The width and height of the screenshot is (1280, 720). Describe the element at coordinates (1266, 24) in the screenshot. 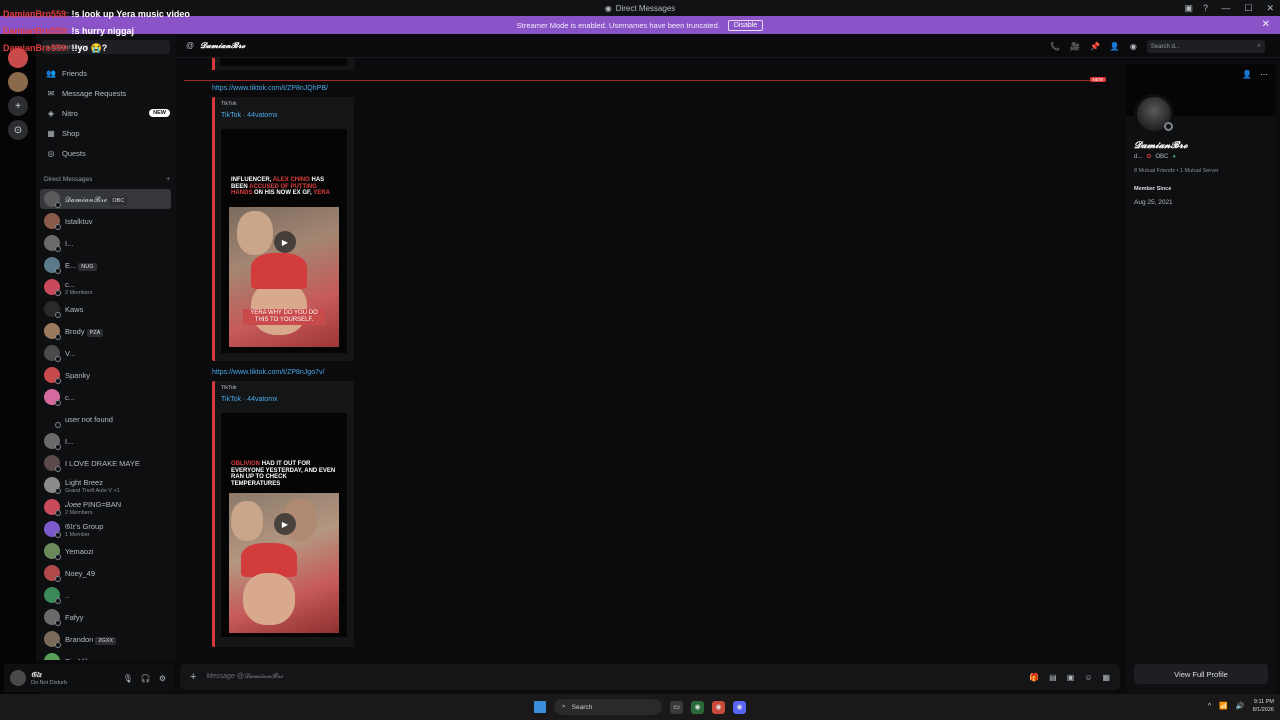

I see `close-icon: ✕` at that location.